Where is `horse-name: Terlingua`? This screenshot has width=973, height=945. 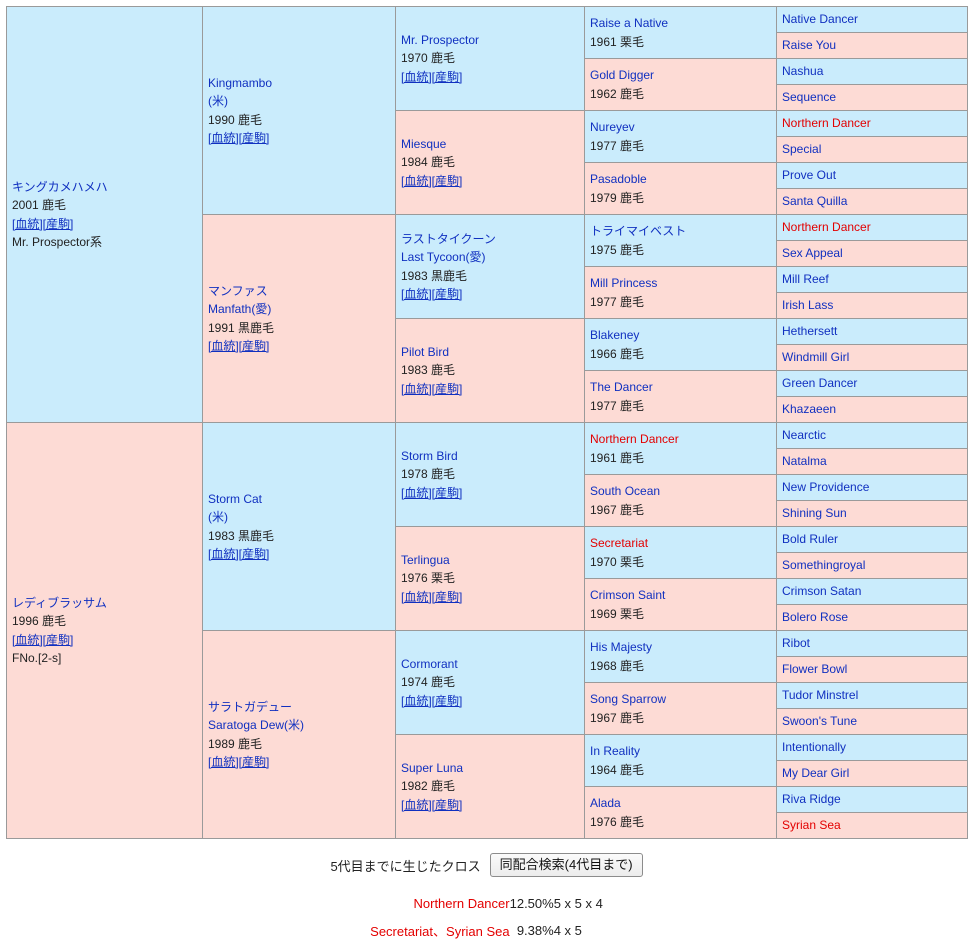
horse-name: Terlingua is located at coordinates (490, 560).